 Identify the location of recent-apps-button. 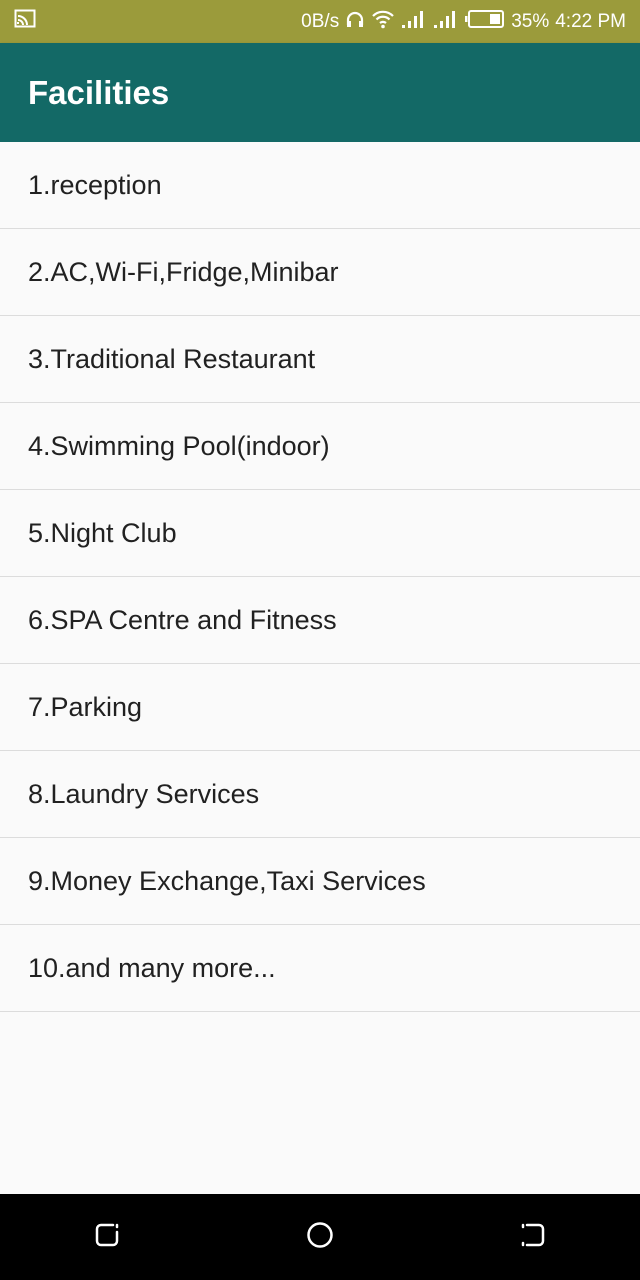
(107, 1237).